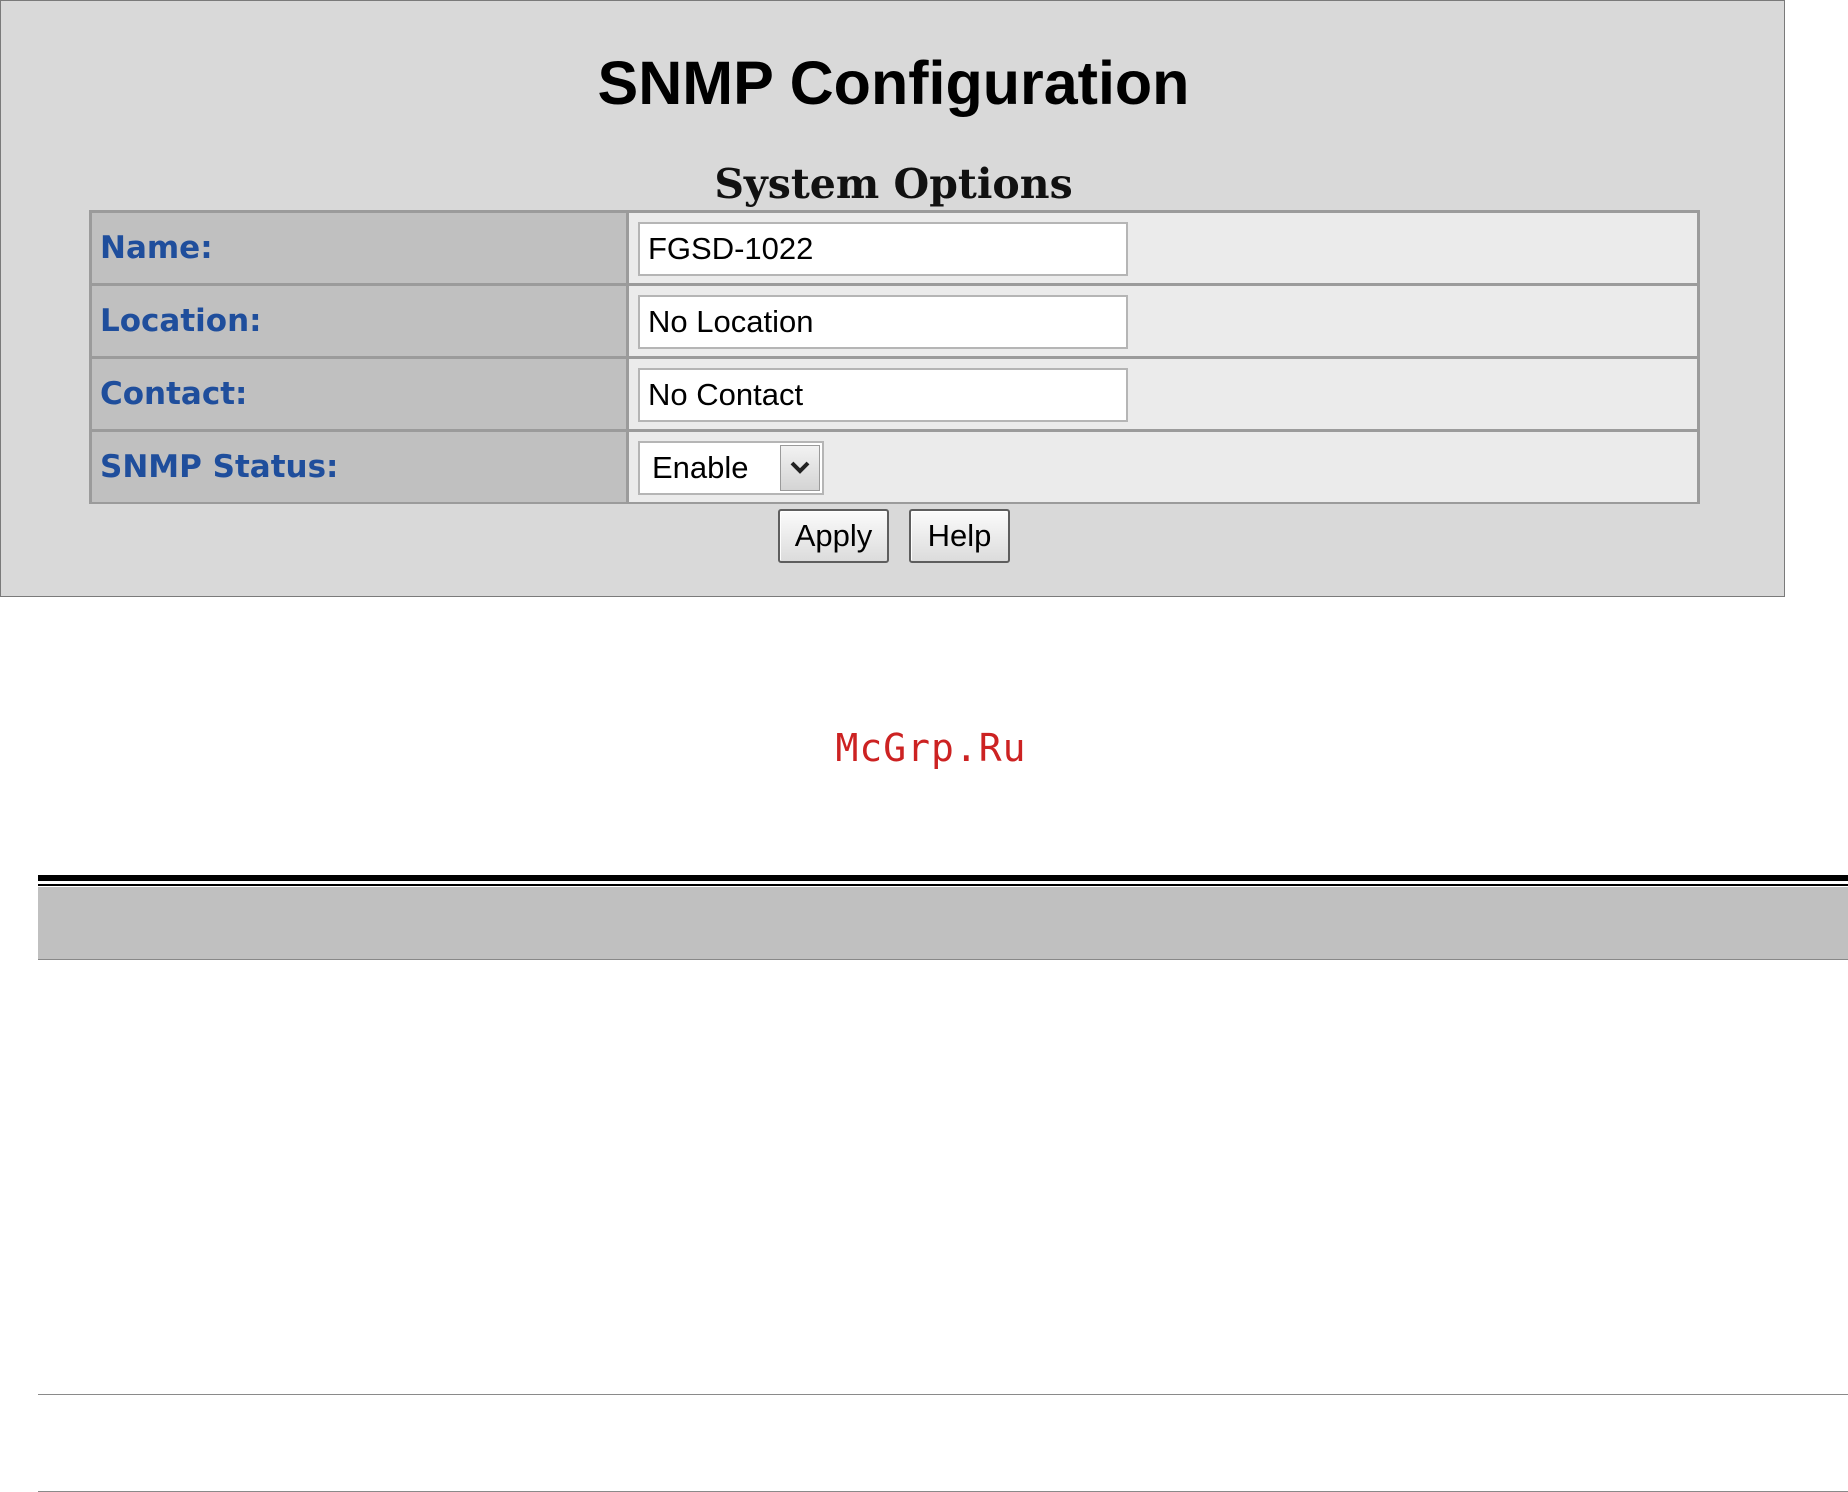 This screenshot has height=1492, width=1848. Describe the element at coordinates (883, 249) in the screenshot. I see `name-field` at that location.